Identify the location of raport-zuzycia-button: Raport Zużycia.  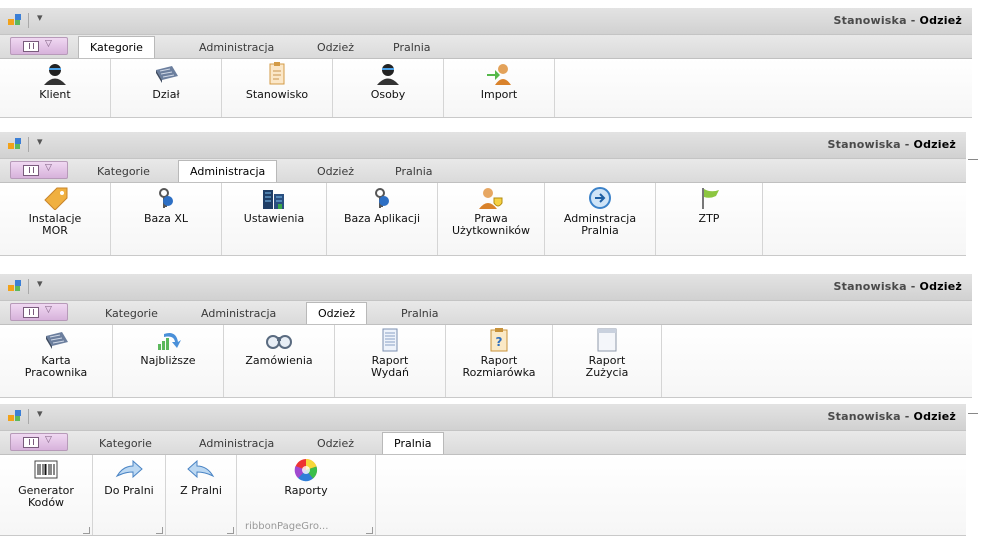
(607, 361).